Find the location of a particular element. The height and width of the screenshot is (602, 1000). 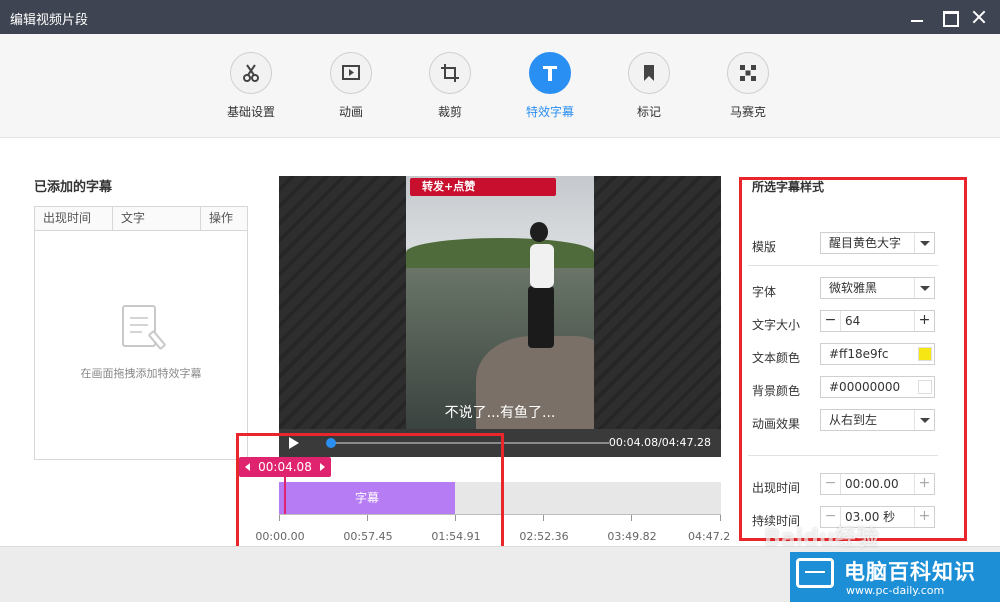

tab-mosaic: 马赛克 is located at coordinates (748, 86).